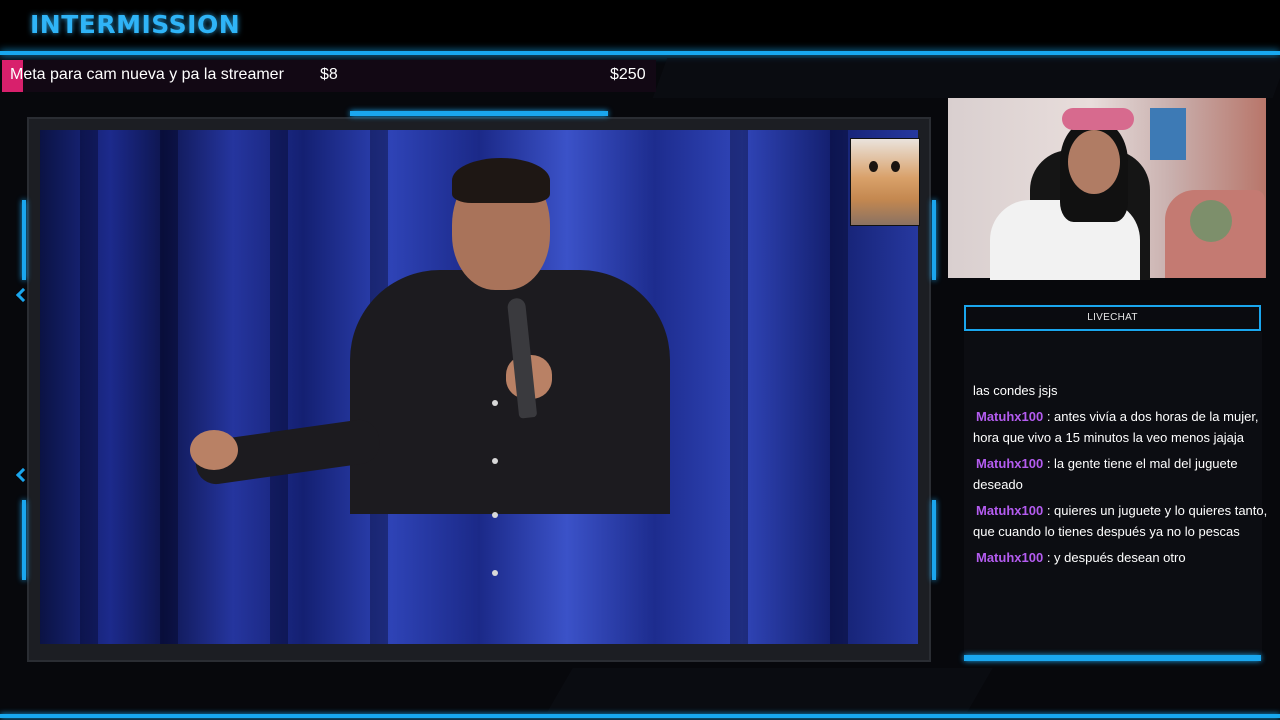 Image resolution: width=1280 pixels, height=720 pixels. Describe the element at coordinates (885, 182) in the screenshot. I see `cat-overlay-image` at that location.